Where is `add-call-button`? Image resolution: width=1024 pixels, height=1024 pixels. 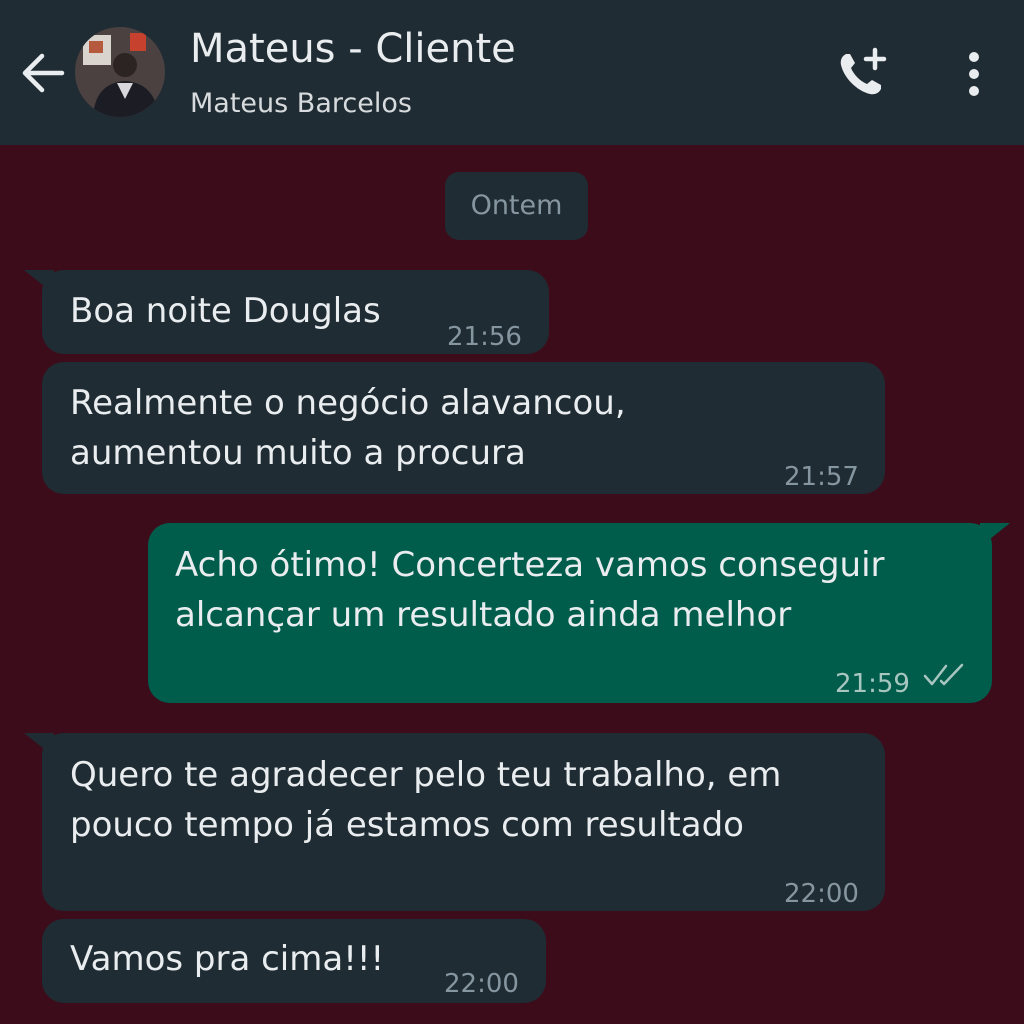 add-call-button is located at coordinates (862, 74).